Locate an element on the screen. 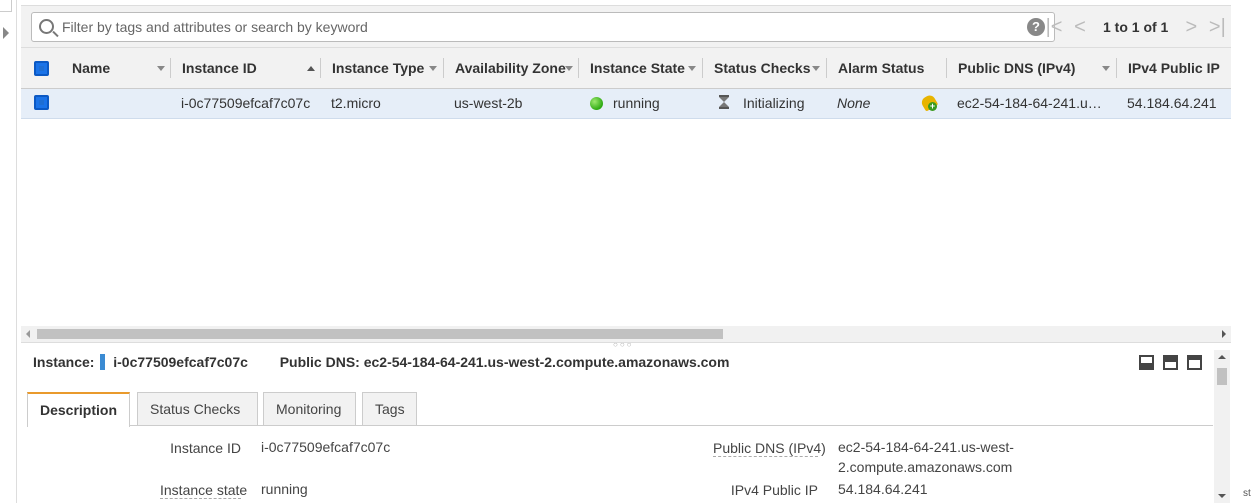 This screenshot has width=1255, height=503. search-icon is located at coordinates (46, 26).